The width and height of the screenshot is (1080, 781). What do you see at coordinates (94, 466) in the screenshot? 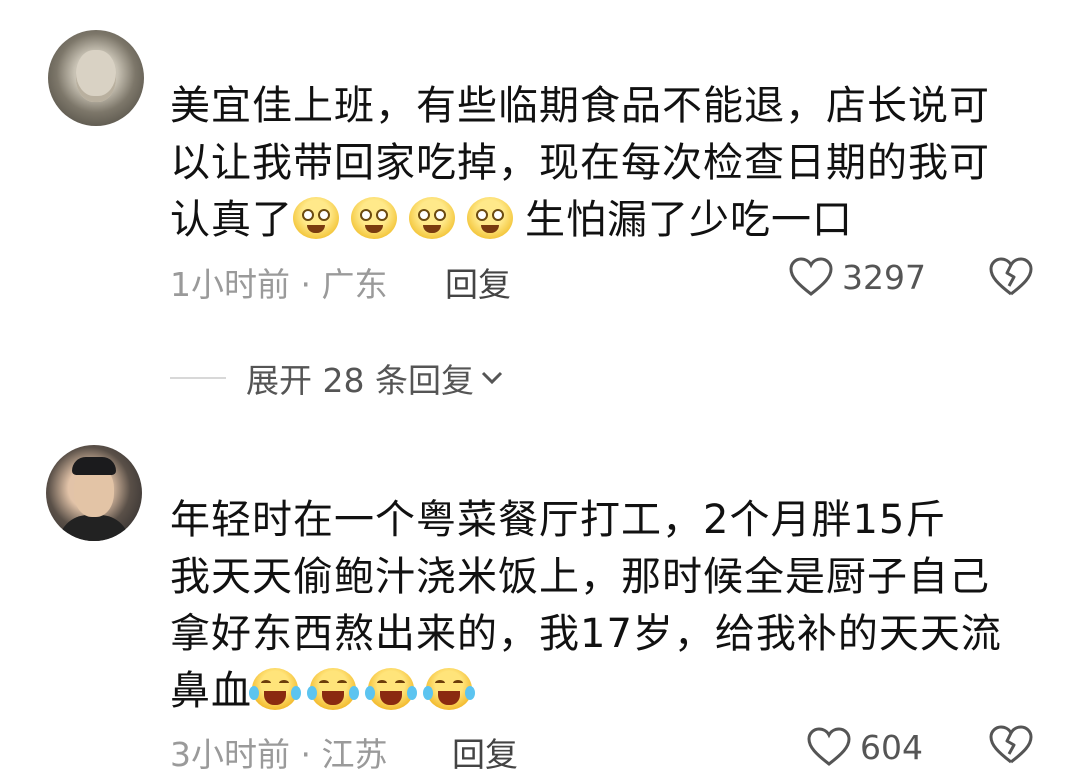
I see `avatar-hair` at bounding box center [94, 466].